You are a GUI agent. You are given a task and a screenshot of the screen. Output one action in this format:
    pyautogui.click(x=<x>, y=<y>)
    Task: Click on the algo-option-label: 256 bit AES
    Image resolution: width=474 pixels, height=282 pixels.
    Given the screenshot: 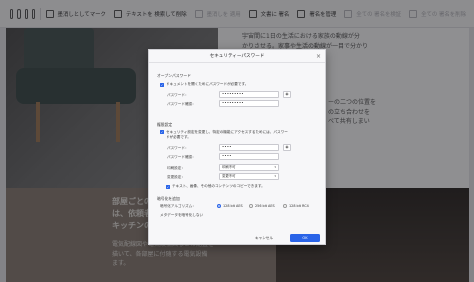 What is the action you would take?
    pyautogui.click(x=265, y=206)
    